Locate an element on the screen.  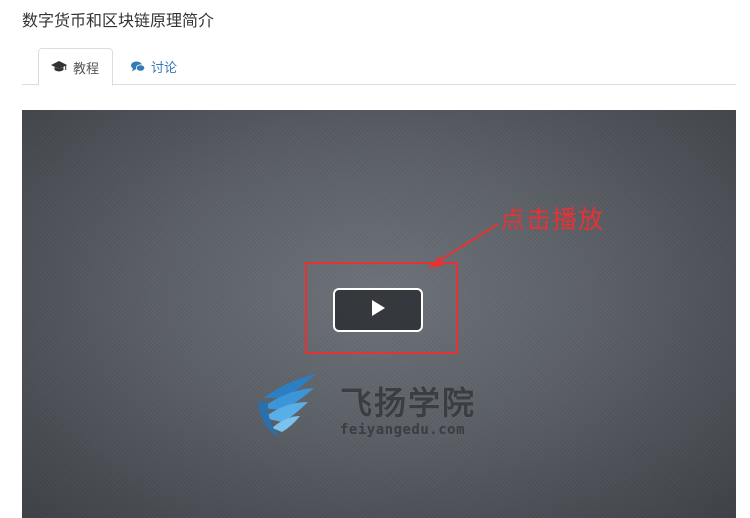
tab-tutorial: 教程 is located at coordinates (75, 67).